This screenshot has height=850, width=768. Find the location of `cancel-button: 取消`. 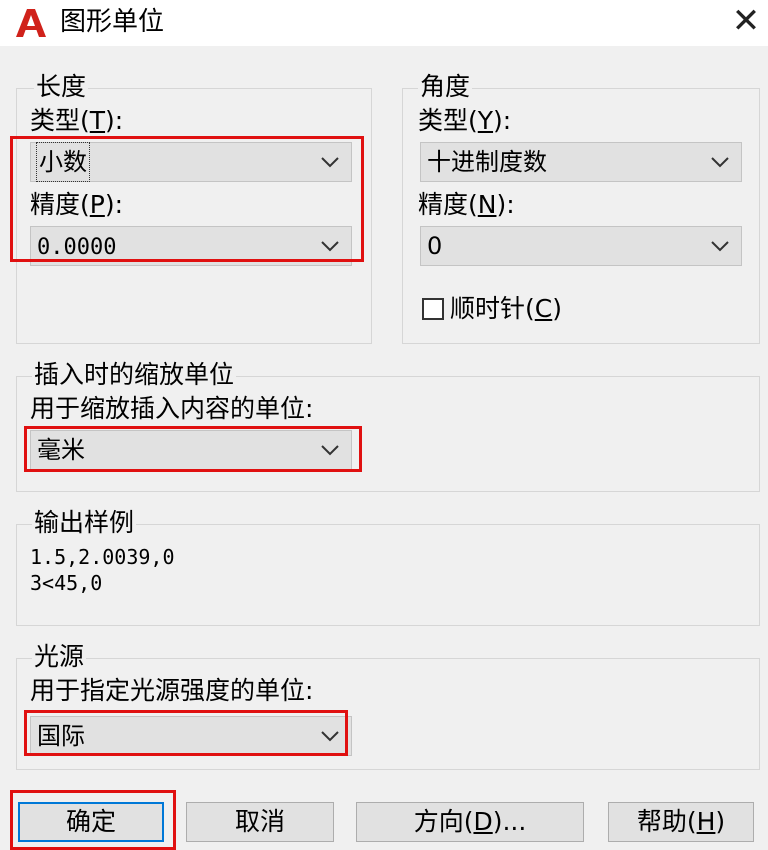

cancel-button: 取消 is located at coordinates (260, 822).